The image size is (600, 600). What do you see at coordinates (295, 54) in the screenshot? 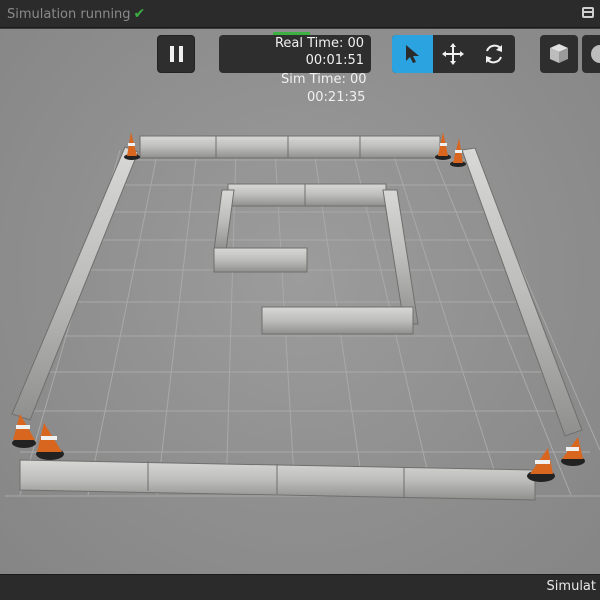
I see `time-display: Real Time: 00 00:01:51` at bounding box center [295, 54].